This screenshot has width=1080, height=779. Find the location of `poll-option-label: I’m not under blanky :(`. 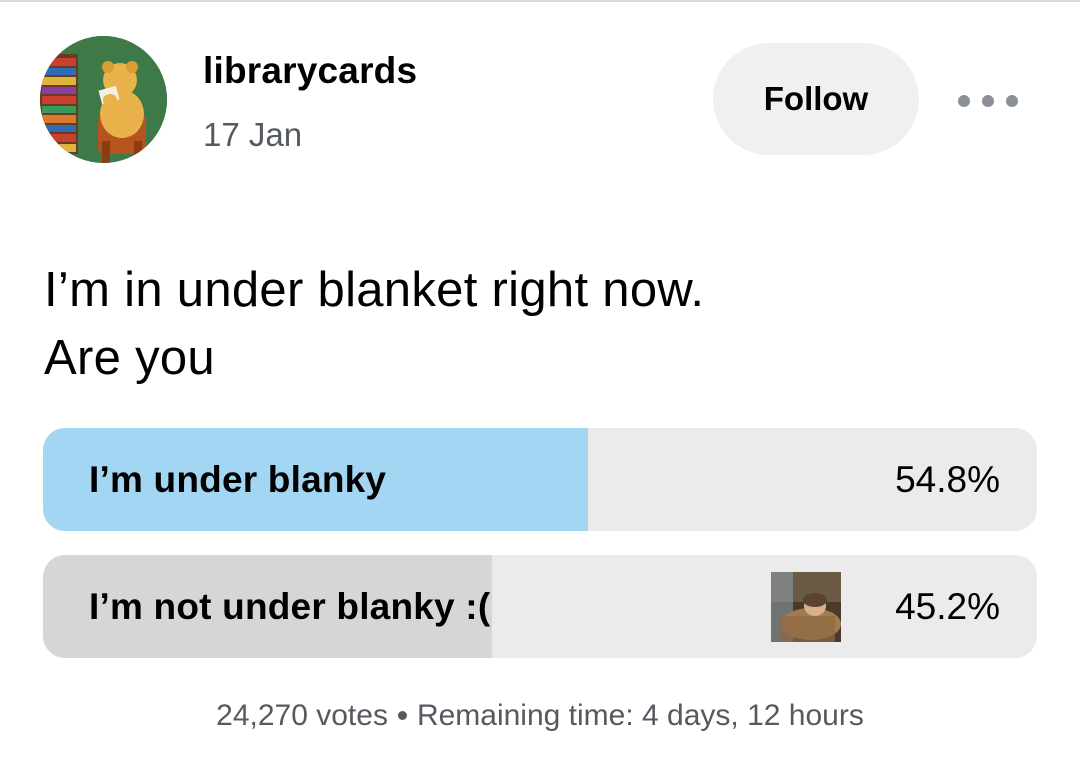

poll-option-label: I’m not under blanky :( is located at coordinates (290, 606).